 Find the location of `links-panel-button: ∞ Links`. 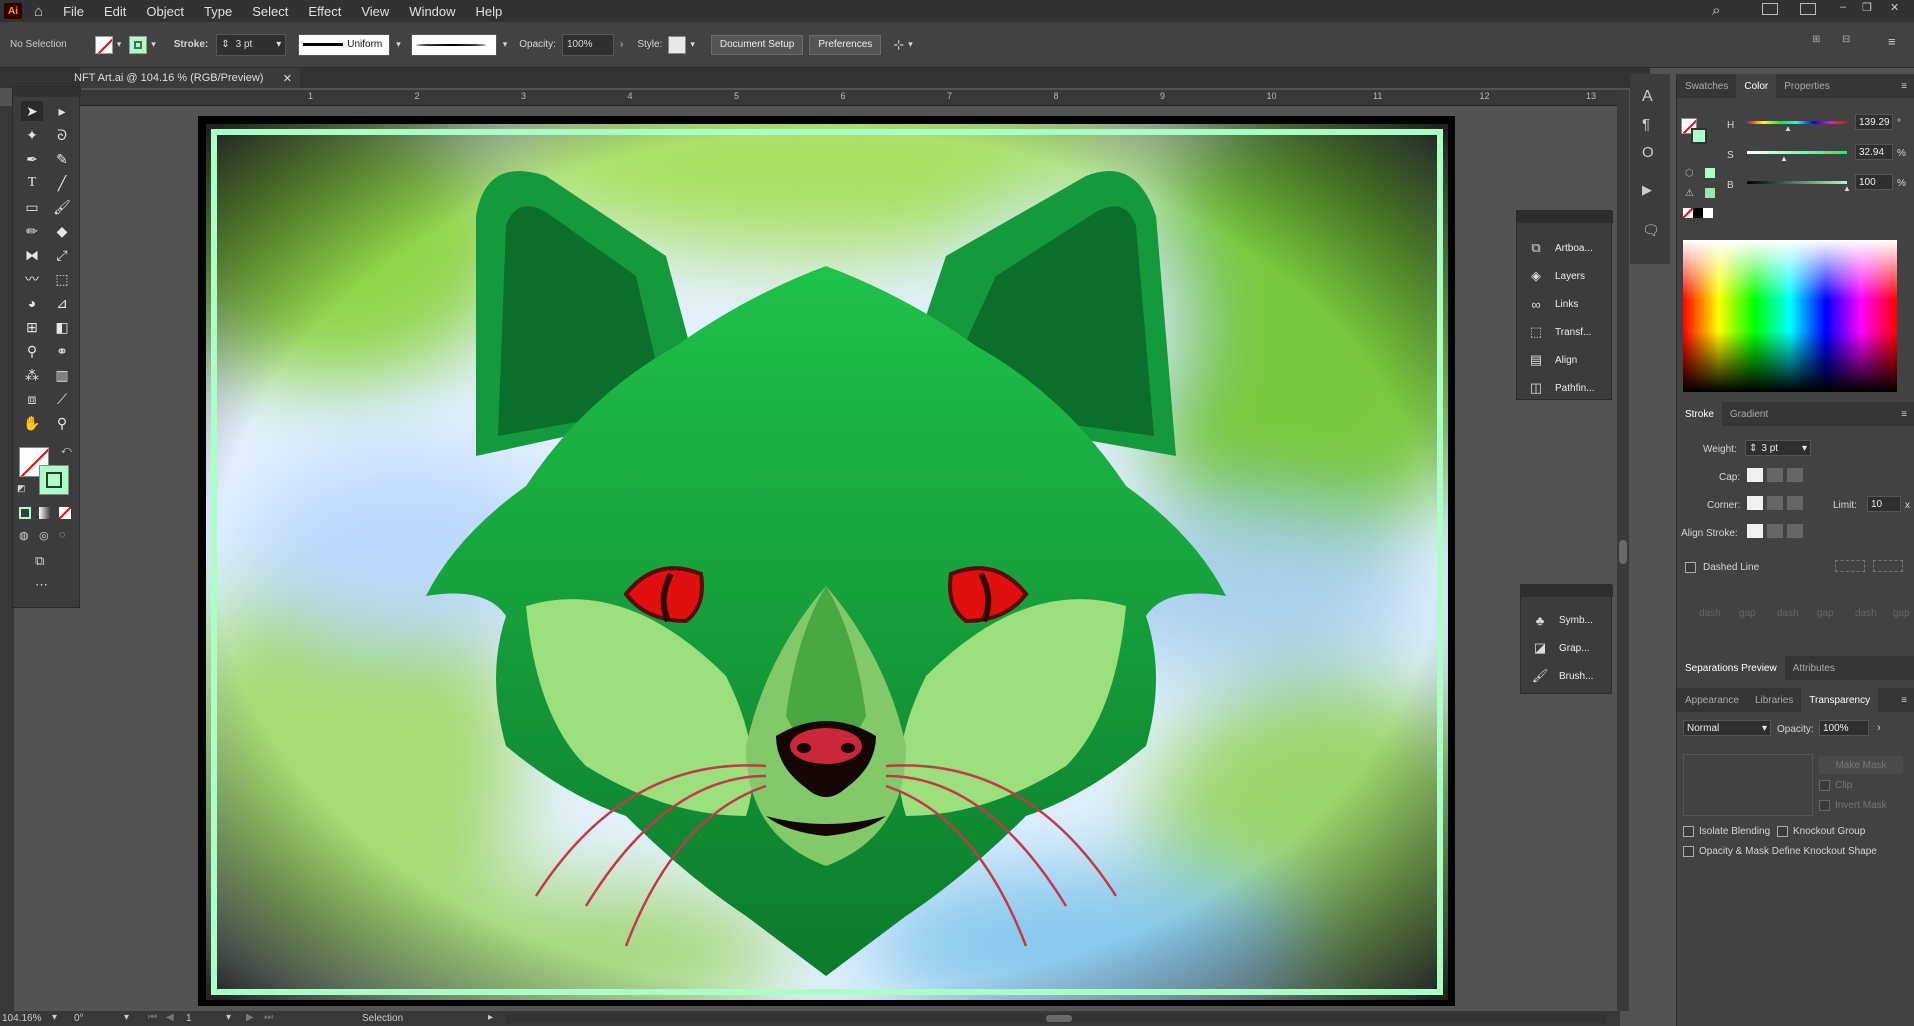

links-panel-button: ∞ Links is located at coordinates (1552, 304).